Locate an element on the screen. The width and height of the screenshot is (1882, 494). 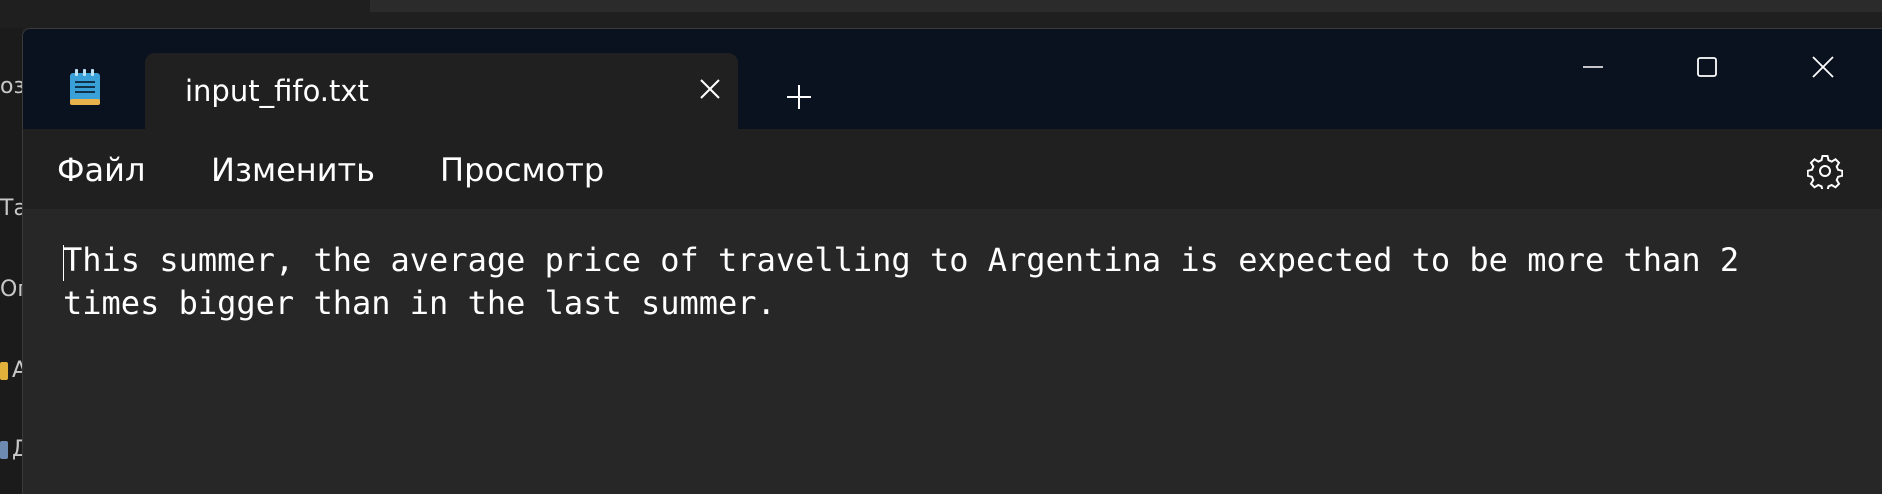
maximize-button is located at coordinates (1707, 67).